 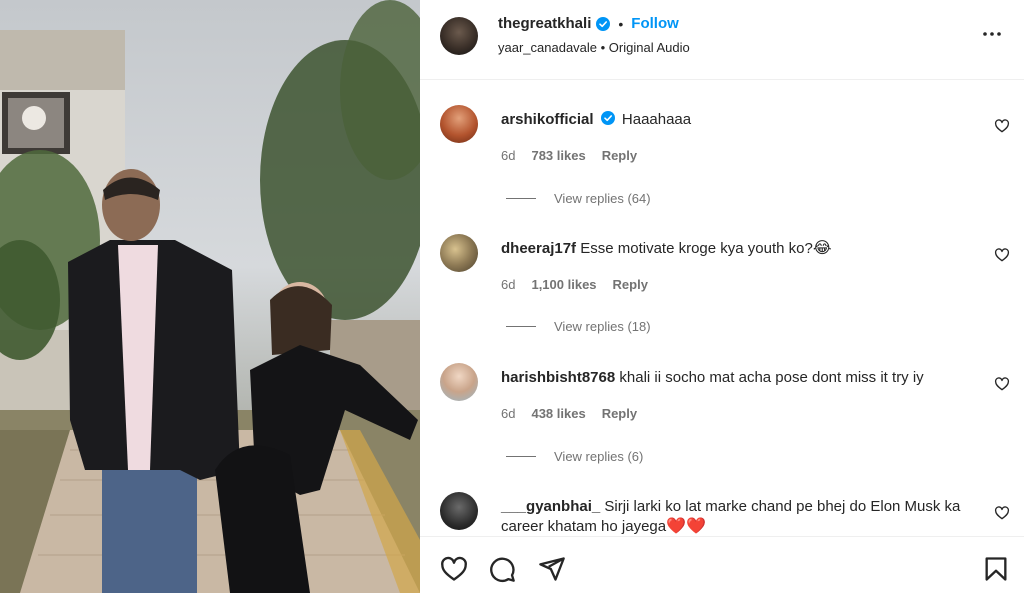 I want to click on comment-meta: 6d 438 likes Reply, so click(x=569, y=413).